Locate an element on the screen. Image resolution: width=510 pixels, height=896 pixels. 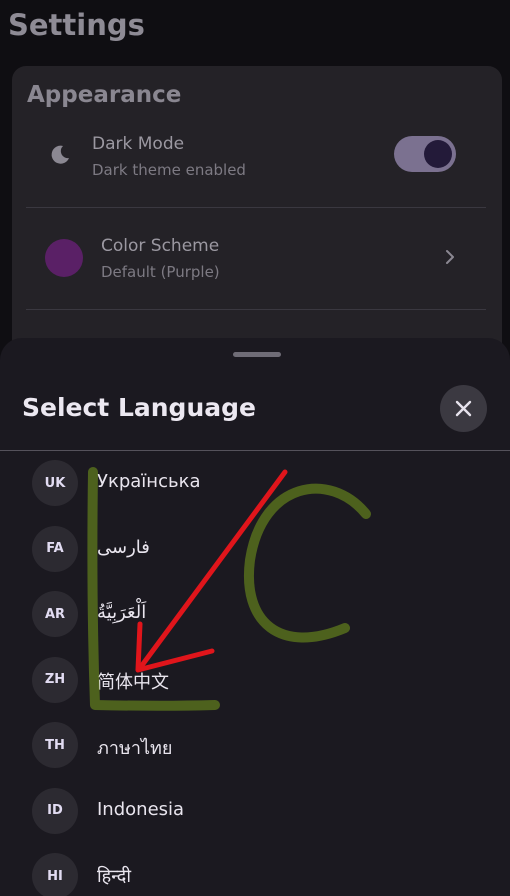
language-code-badge: UK is located at coordinates (55, 483).